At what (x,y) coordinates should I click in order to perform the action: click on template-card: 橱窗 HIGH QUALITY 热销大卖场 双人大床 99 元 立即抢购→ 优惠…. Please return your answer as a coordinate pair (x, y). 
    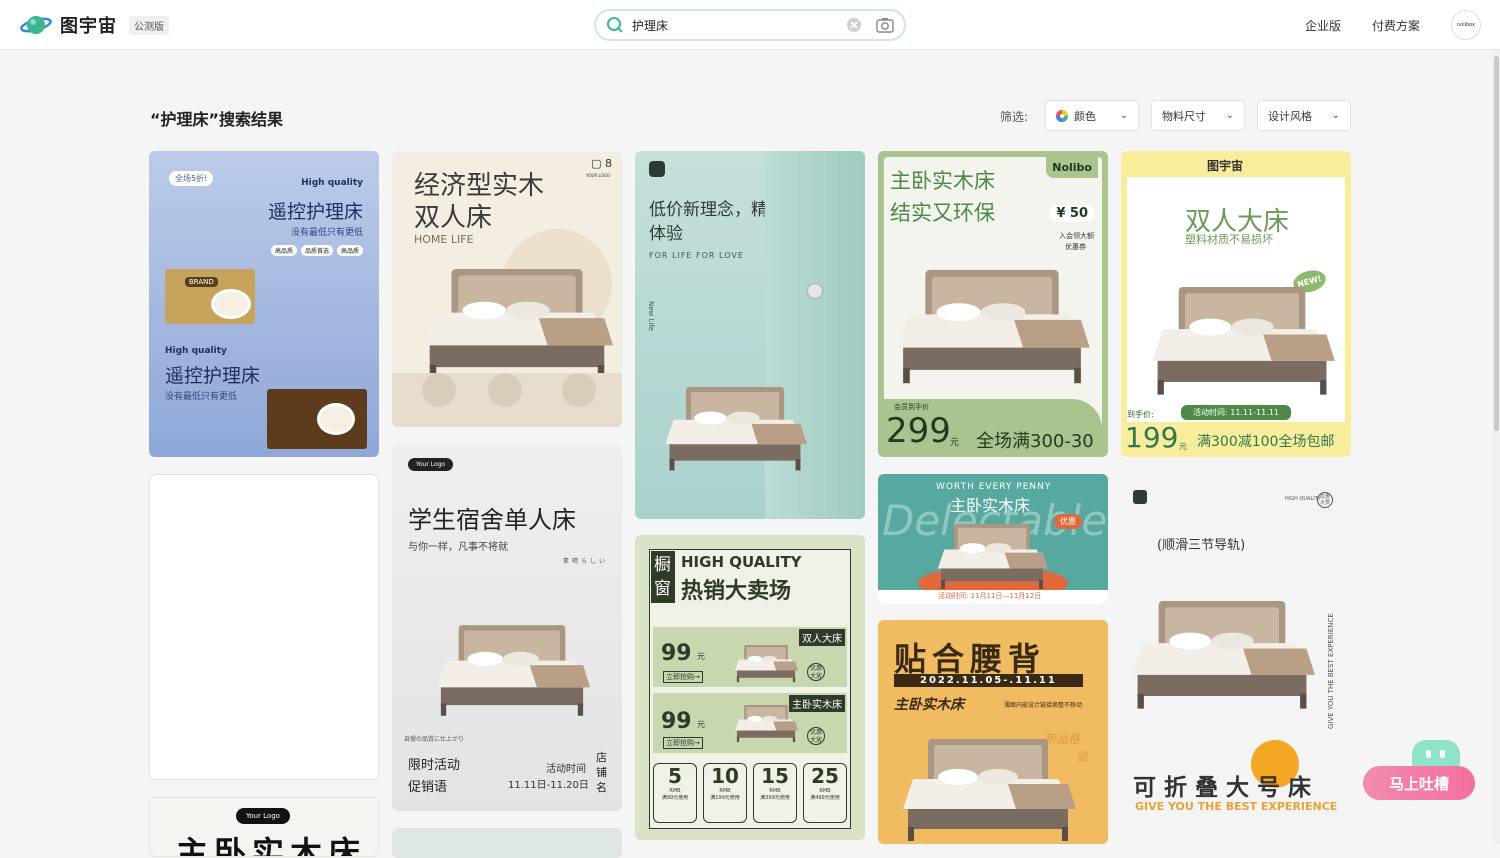
    Looking at the image, I should click on (750, 687).